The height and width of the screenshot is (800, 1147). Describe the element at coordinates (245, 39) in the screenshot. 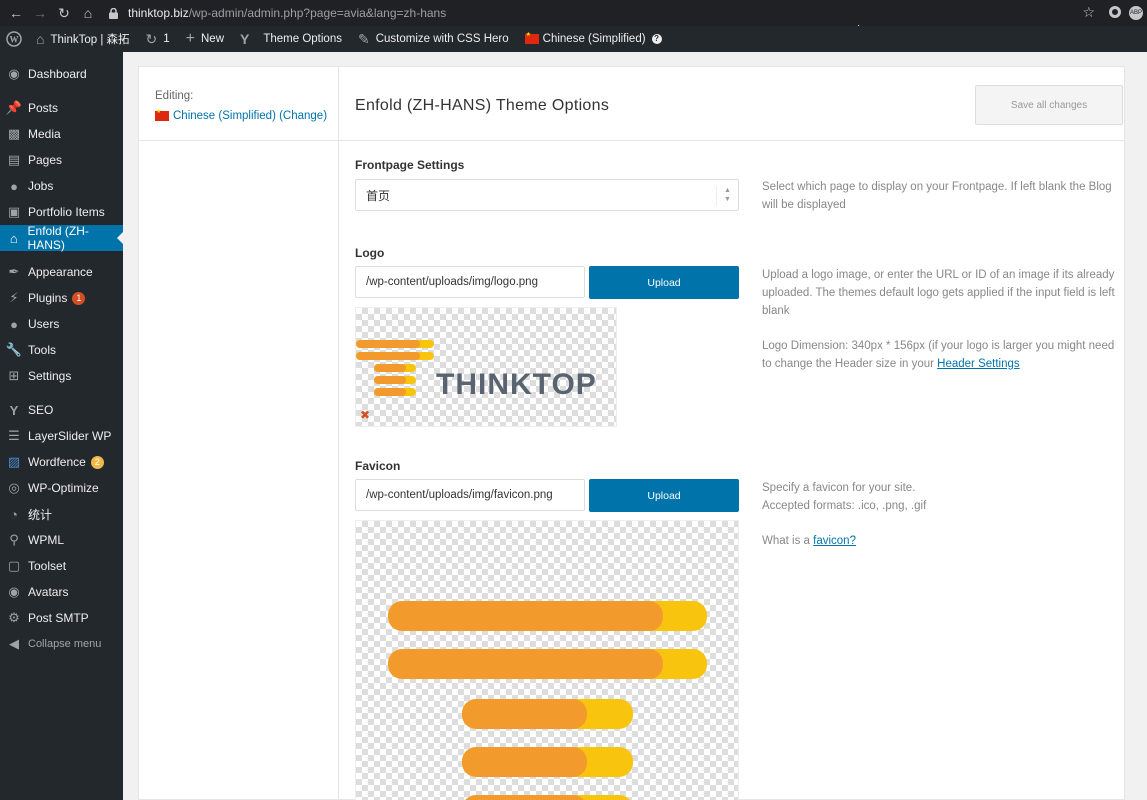

I see `yoast-icon: Y` at that location.